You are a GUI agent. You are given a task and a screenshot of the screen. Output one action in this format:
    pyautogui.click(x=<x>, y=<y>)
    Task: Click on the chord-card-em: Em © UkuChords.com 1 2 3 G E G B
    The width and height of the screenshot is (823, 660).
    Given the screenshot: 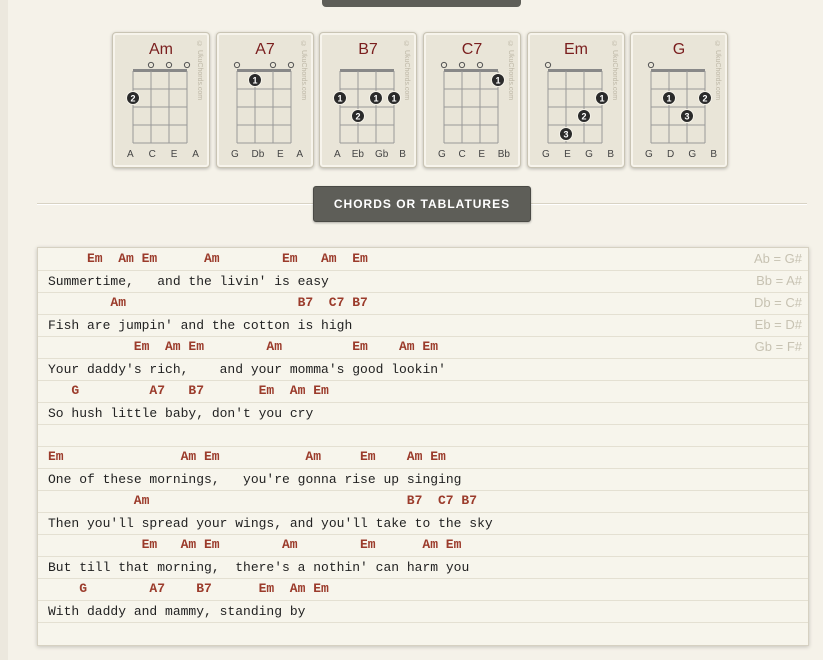 What is the action you would take?
    pyautogui.click(x=576, y=100)
    